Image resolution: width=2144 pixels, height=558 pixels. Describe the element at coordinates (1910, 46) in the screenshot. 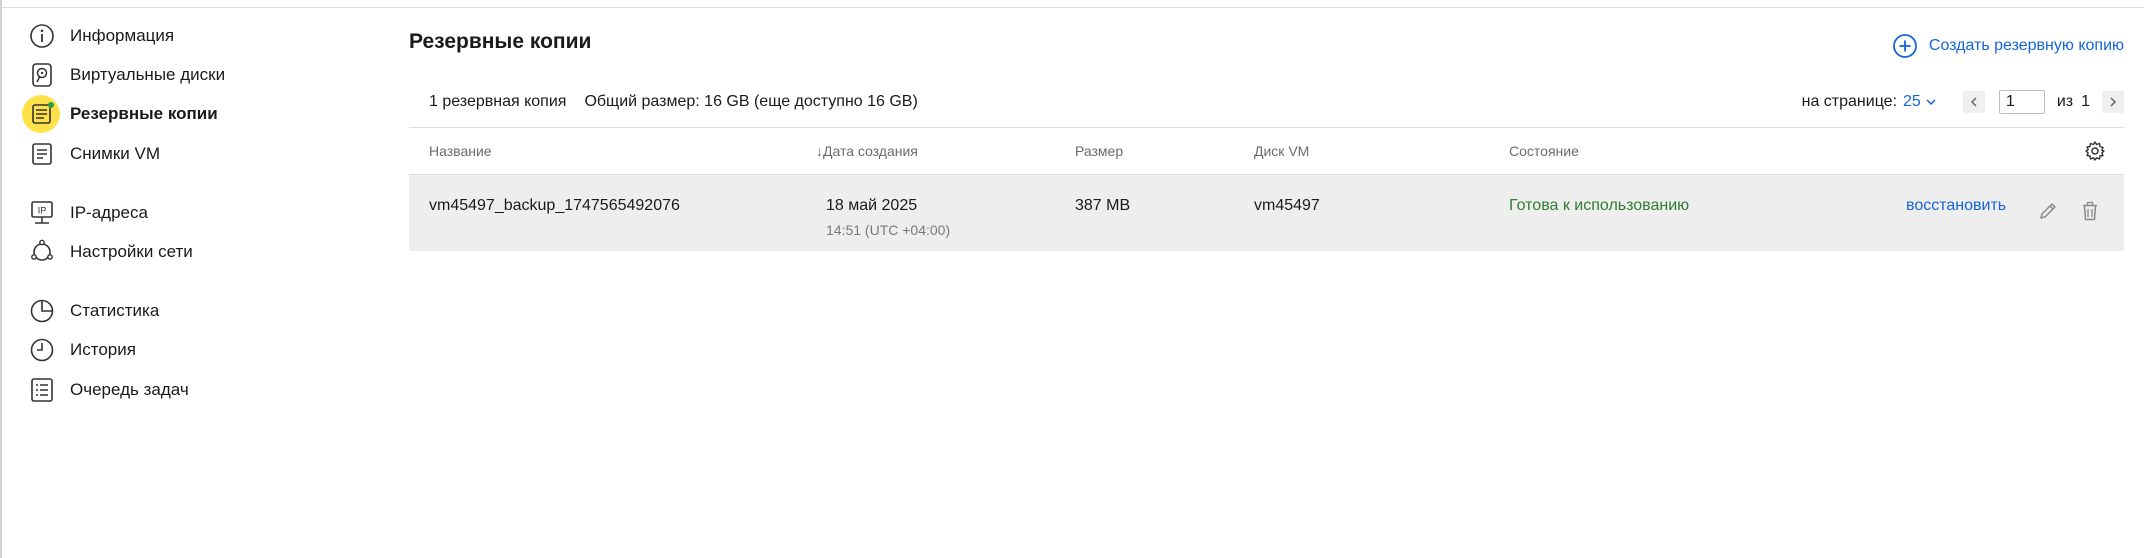

I see `plus-circle-icon` at that location.